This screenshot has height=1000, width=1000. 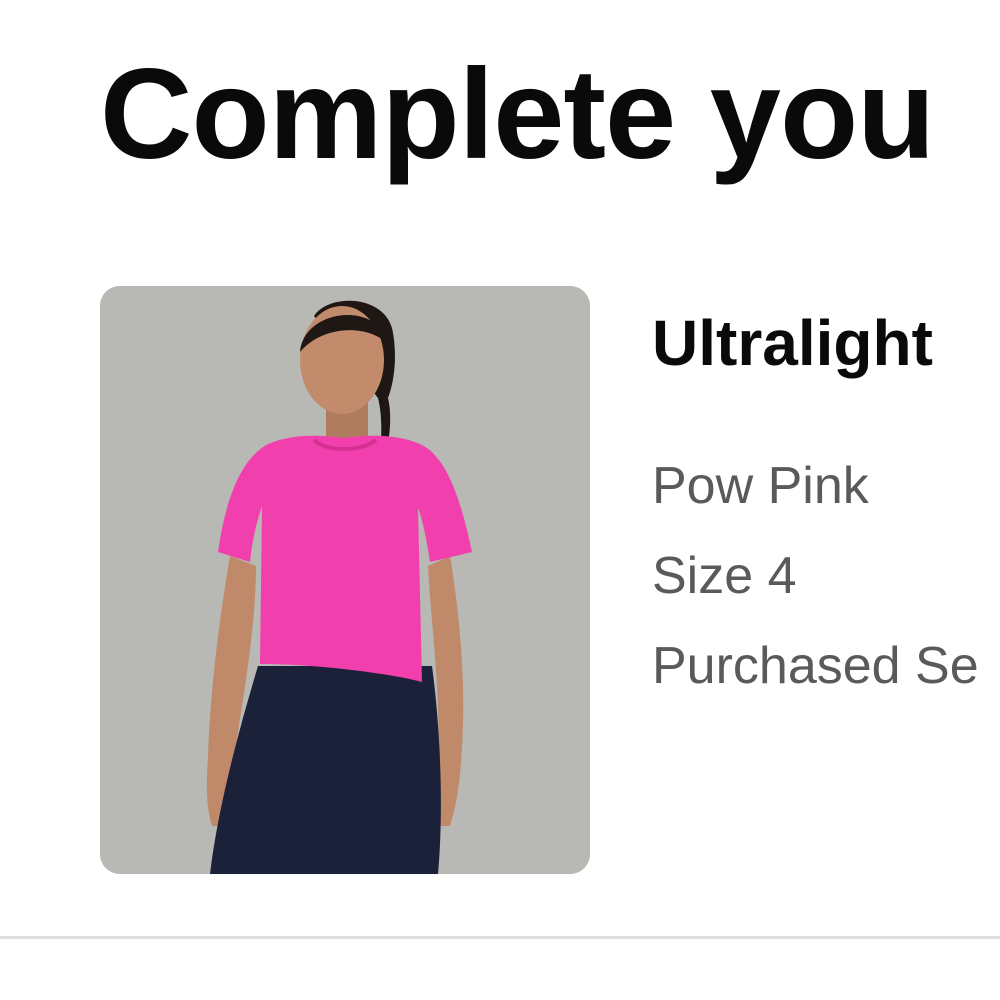 I want to click on product-color: Pow Pink, so click(x=760, y=486).